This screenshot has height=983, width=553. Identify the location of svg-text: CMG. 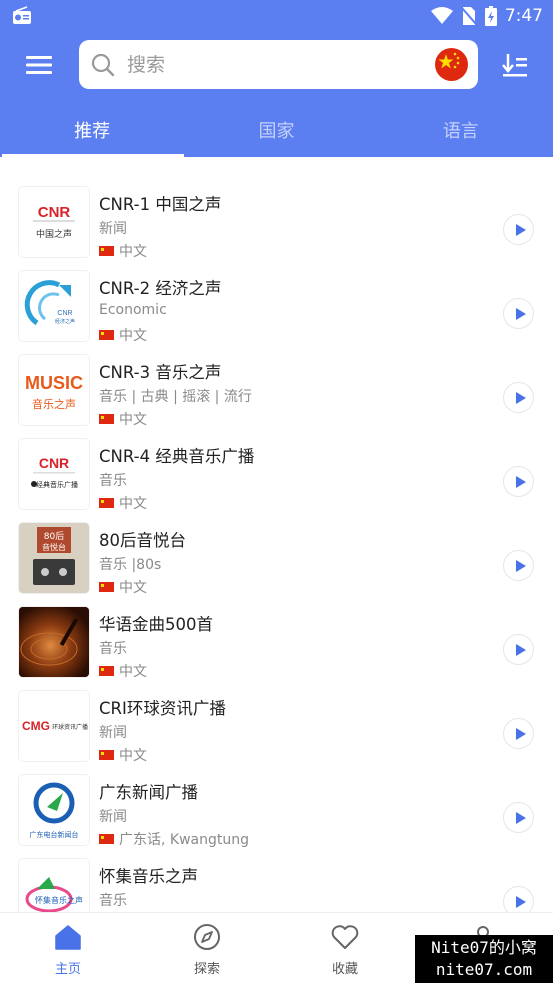
(36, 726).